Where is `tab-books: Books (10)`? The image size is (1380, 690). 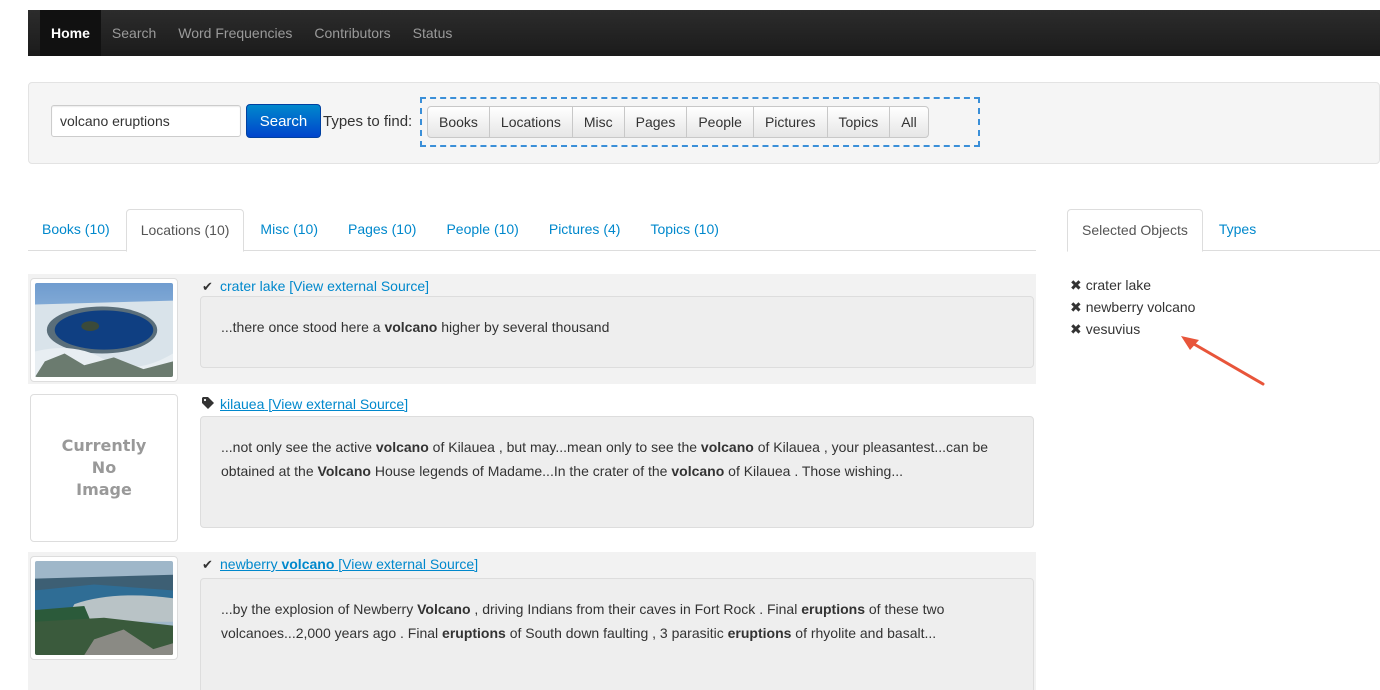
tab-books: Books (10) is located at coordinates (76, 230).